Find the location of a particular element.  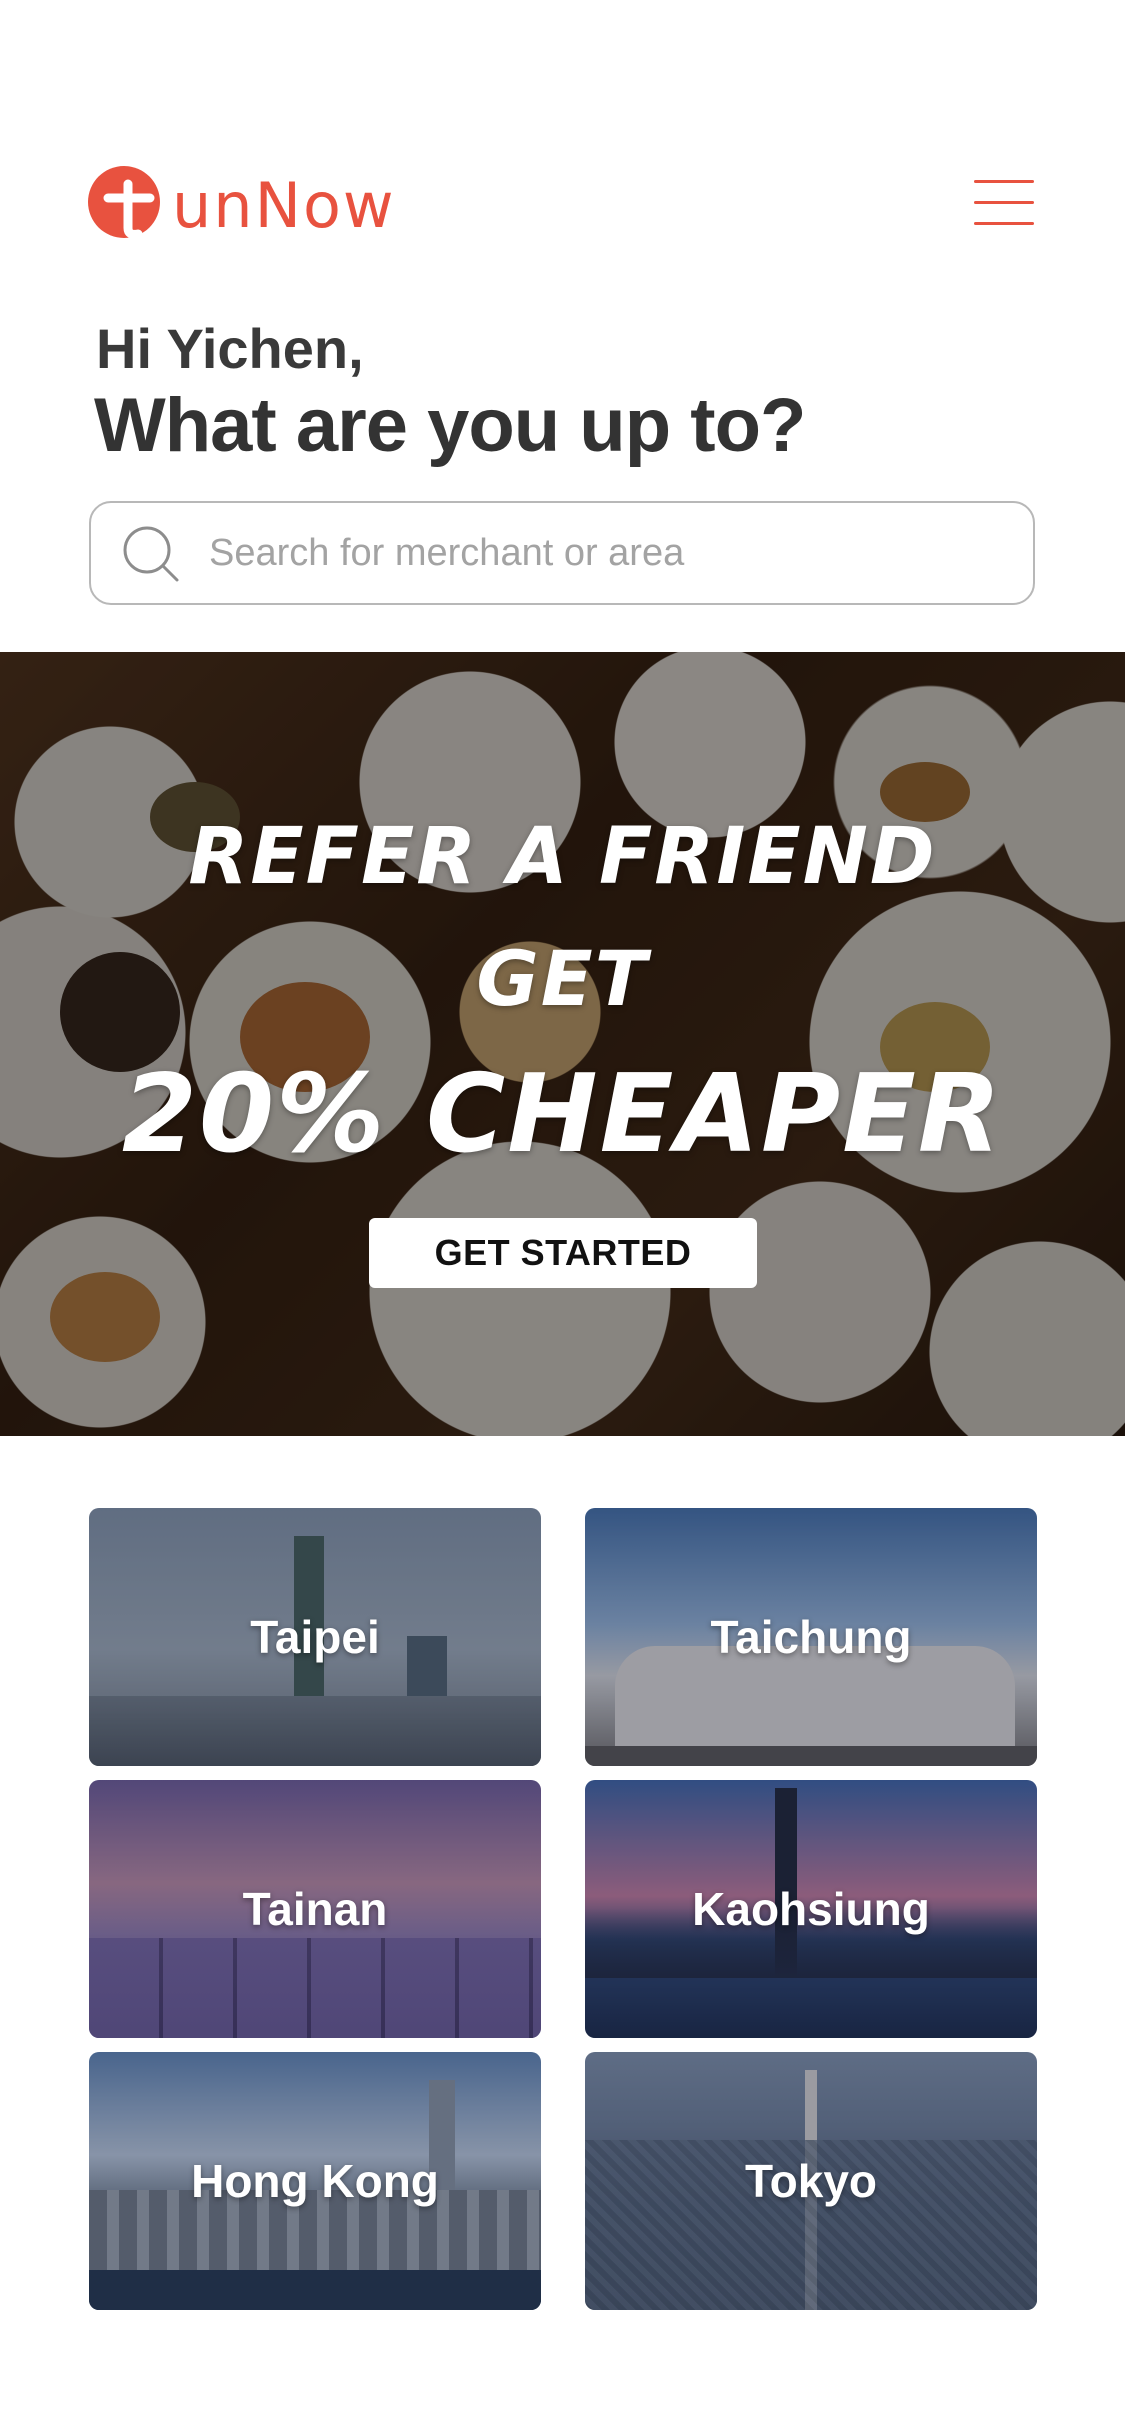

brand-name: unNow is located at coordinates (284, 205).